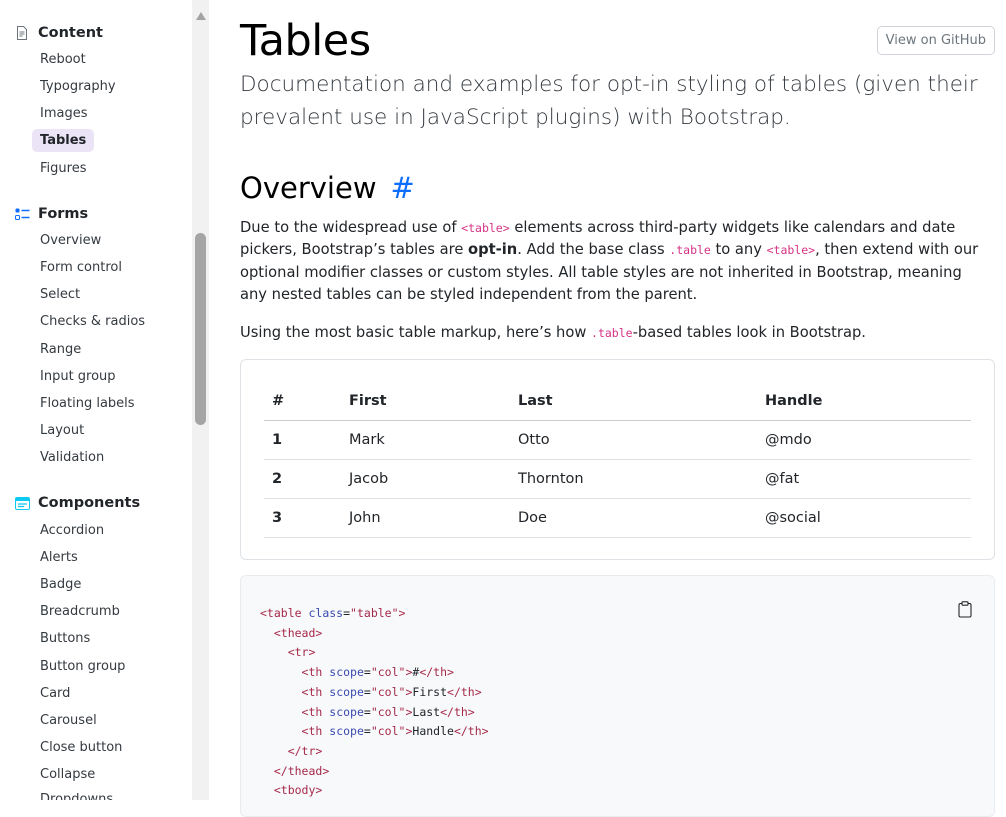 This screenshot has height=817, width=1006. I want to click on table-row: 1 Mark Otto @mdo, so click(617, 440).